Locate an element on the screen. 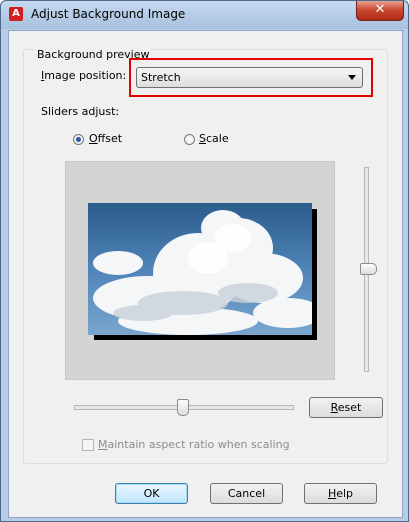 The height and width of the screenshot is (522, 409). vertical-slider-thumb is located at coordinates (368, 269).